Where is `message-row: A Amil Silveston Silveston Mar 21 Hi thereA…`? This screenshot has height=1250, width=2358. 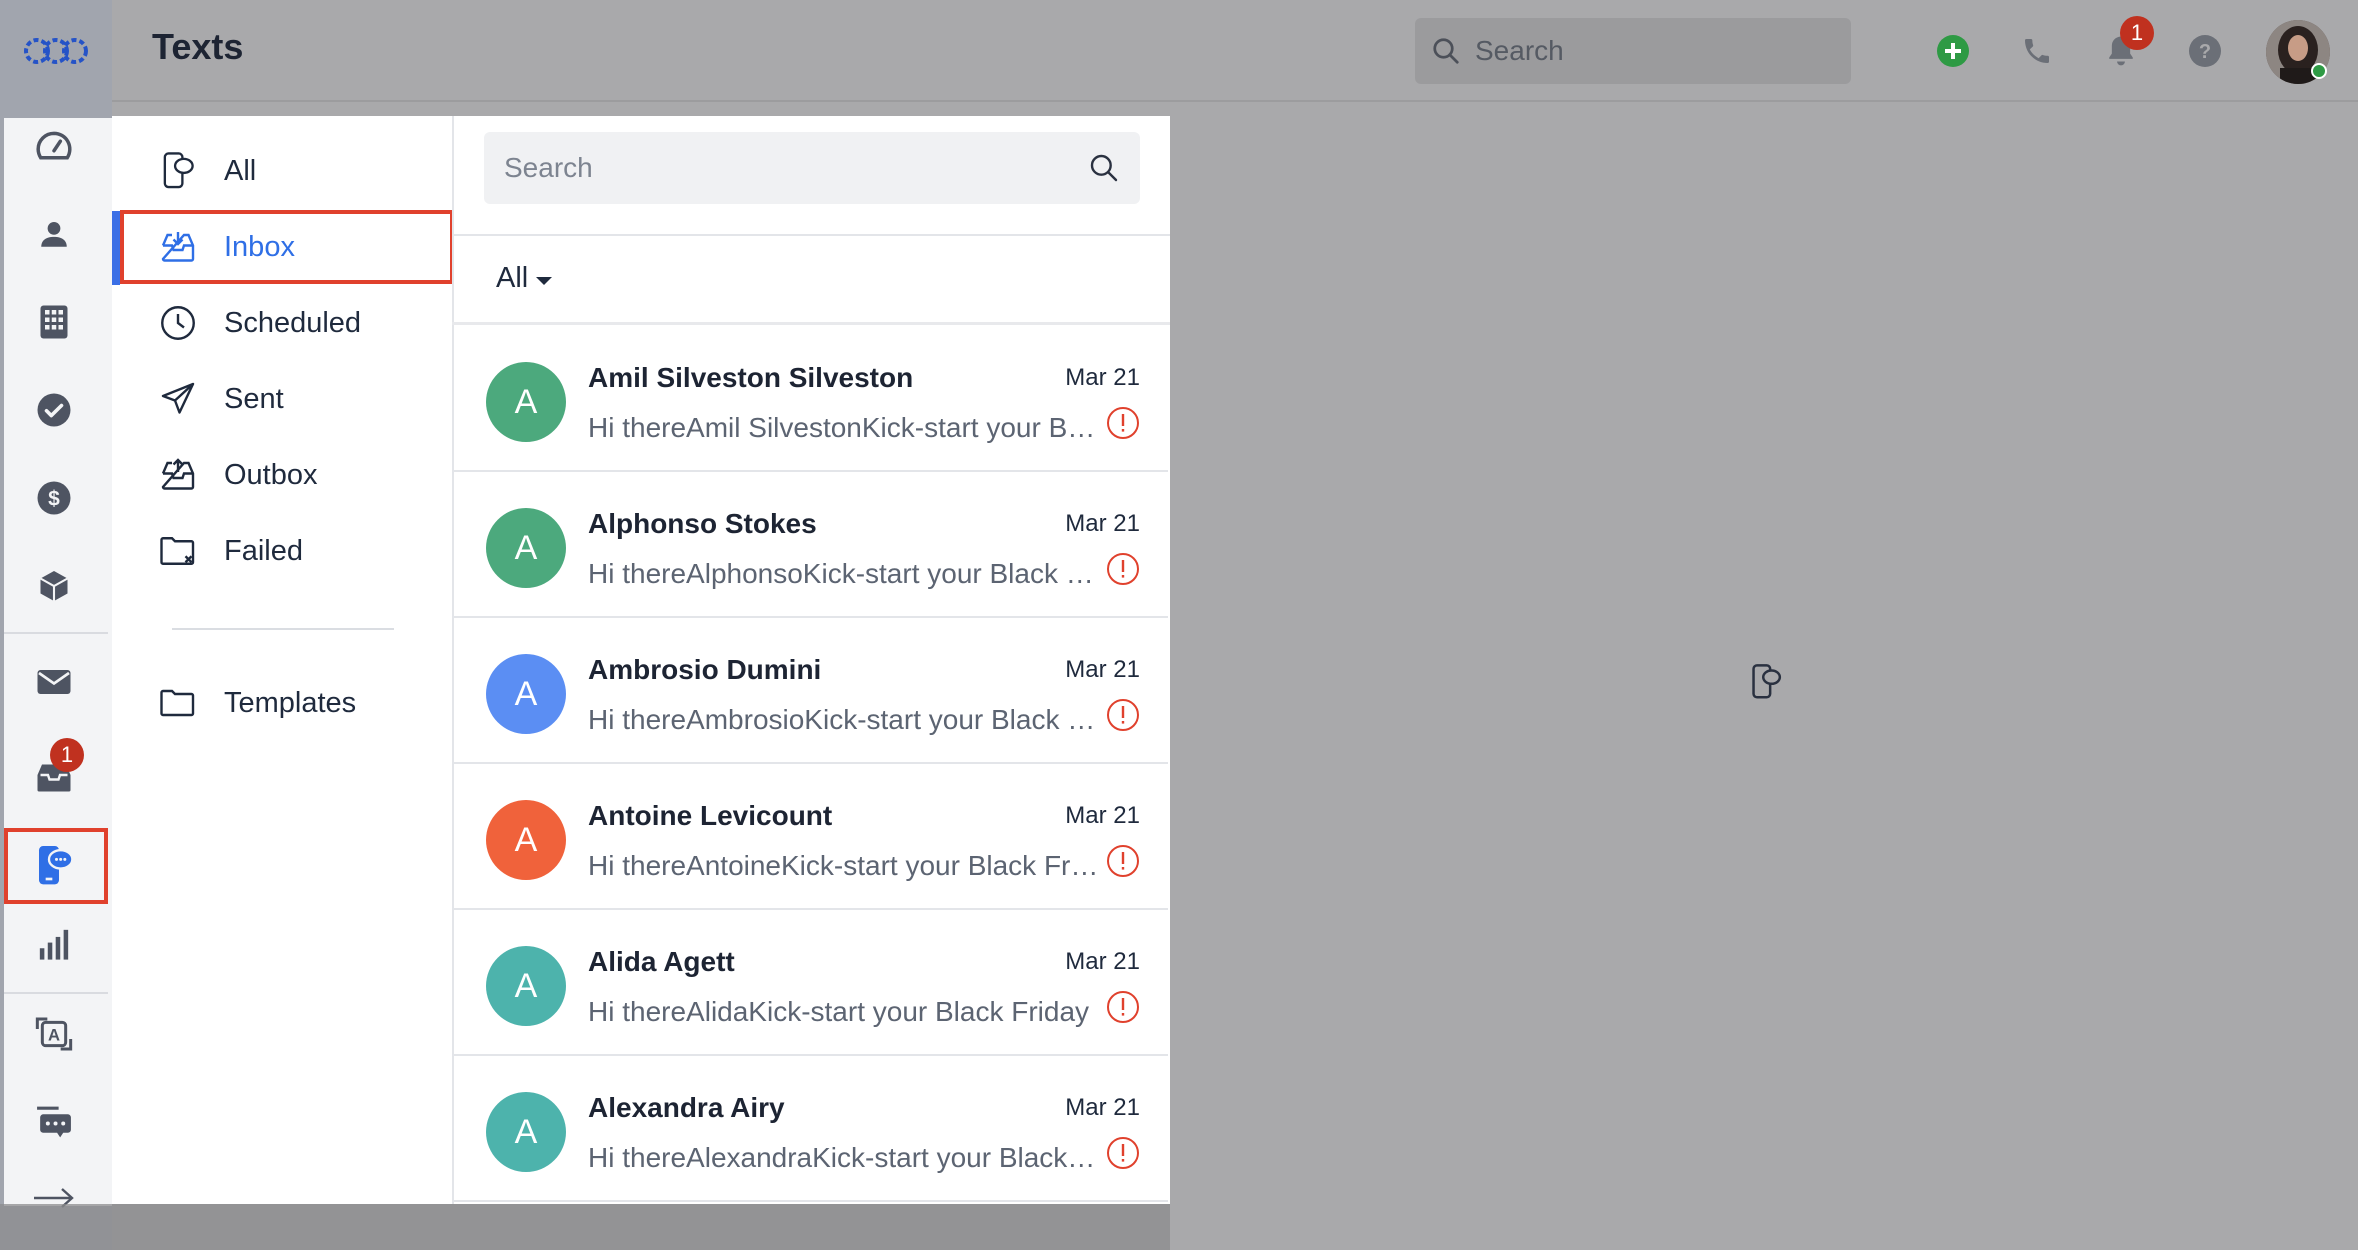
message-row: A Amil Silveston Silveston Mar 21 Hi thereA… is located at coordinates (810, 399).